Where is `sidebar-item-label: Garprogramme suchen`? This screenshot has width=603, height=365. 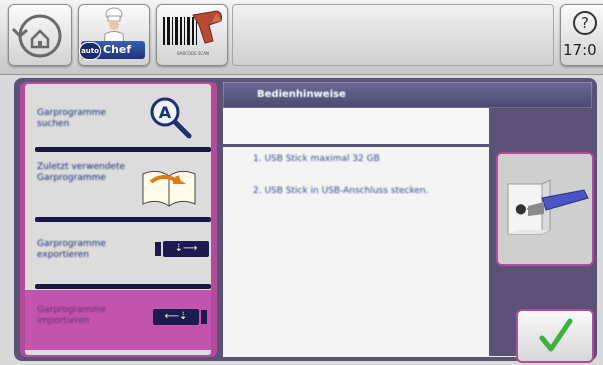 sidebar-item-label: Garprogramme suchen is located at coordinates (71, 118).